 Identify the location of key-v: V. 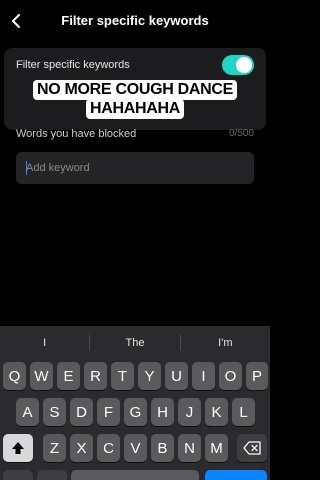
(135, 448).